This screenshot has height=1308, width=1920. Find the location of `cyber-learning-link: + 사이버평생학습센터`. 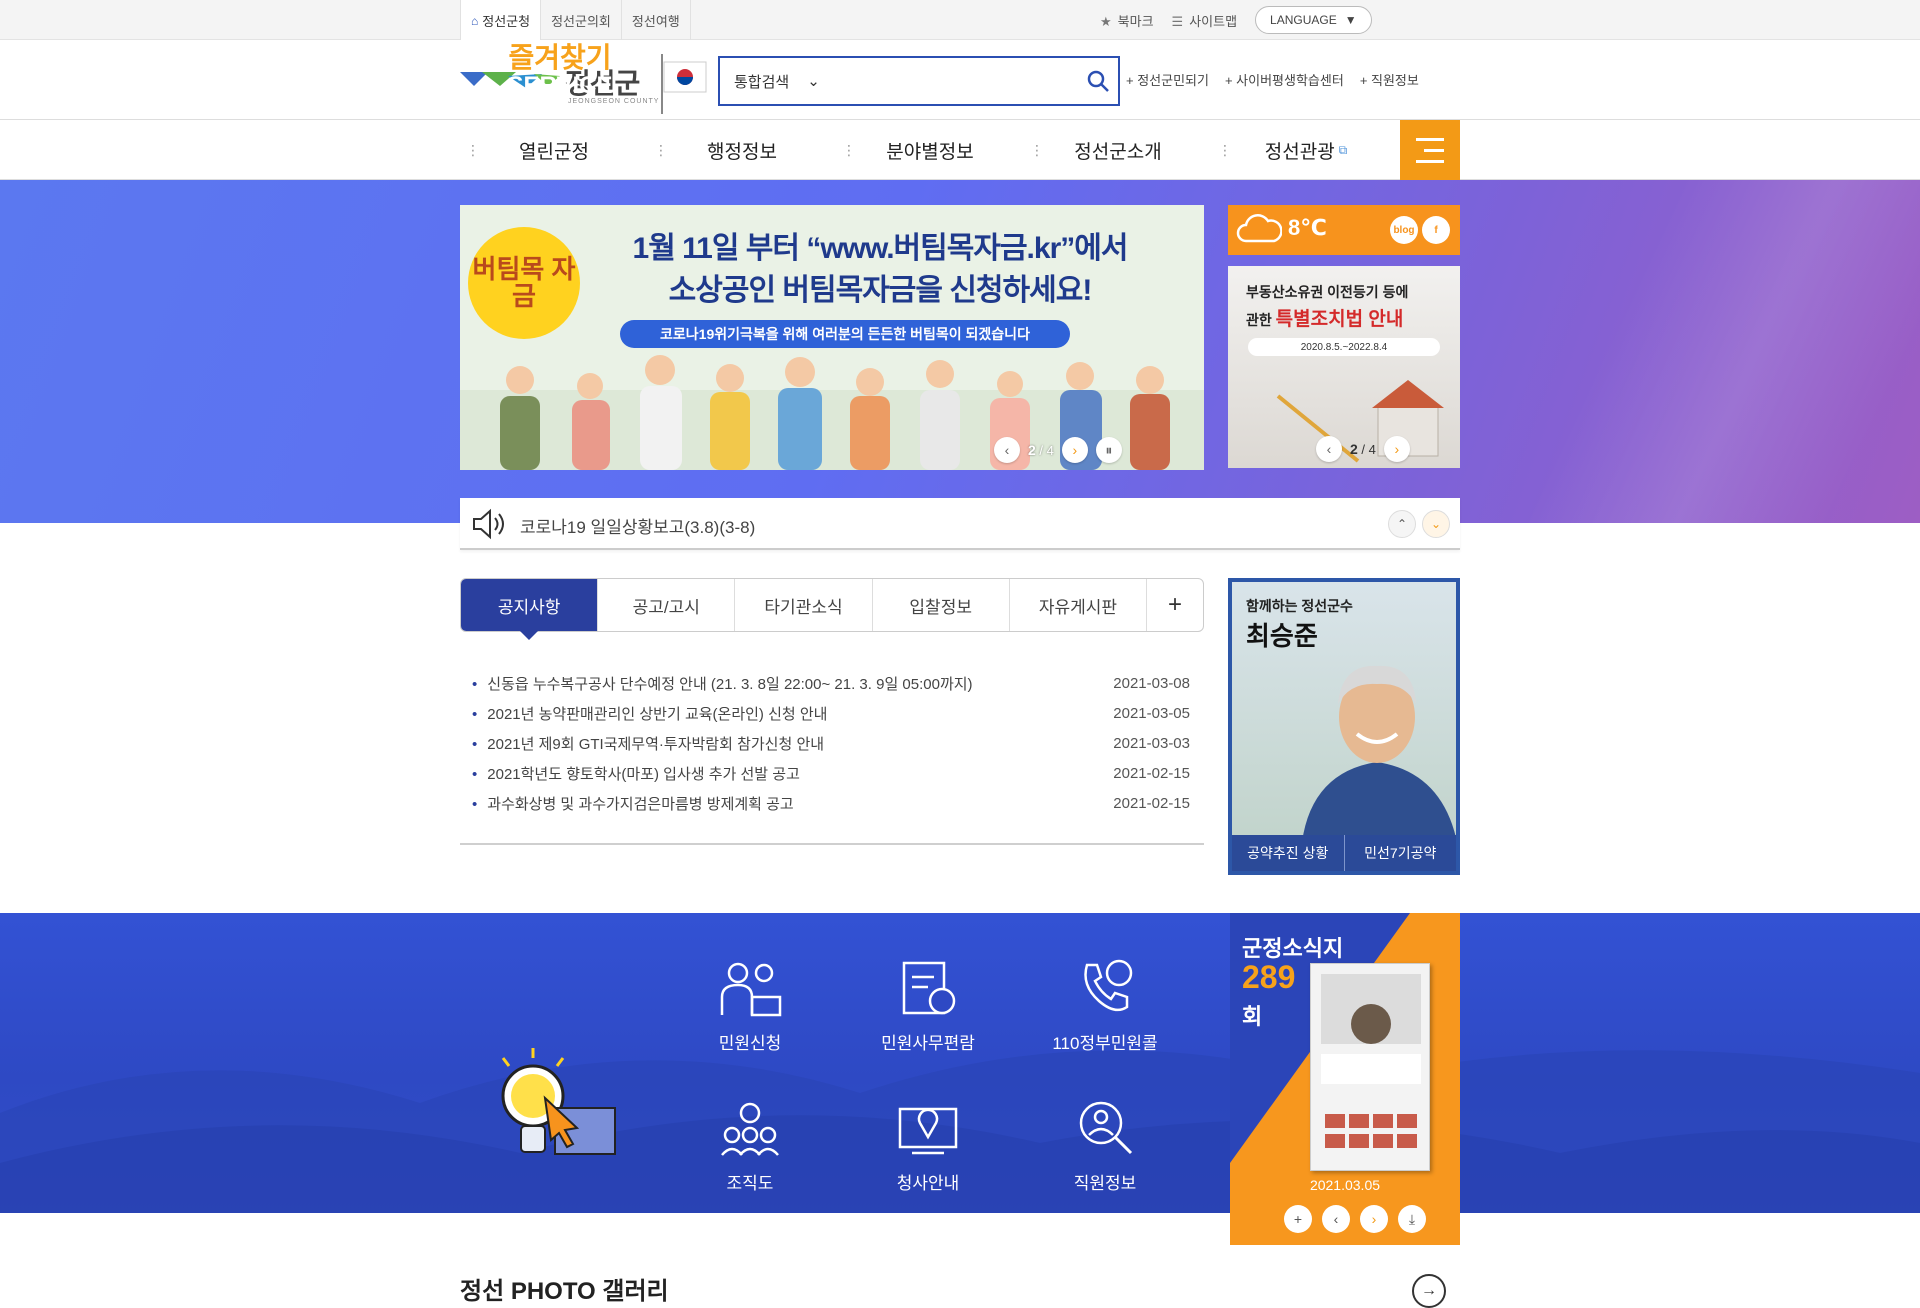

cyber-learning-link: + 사이버평생학습센터 is located at coordinates (1284, 79).